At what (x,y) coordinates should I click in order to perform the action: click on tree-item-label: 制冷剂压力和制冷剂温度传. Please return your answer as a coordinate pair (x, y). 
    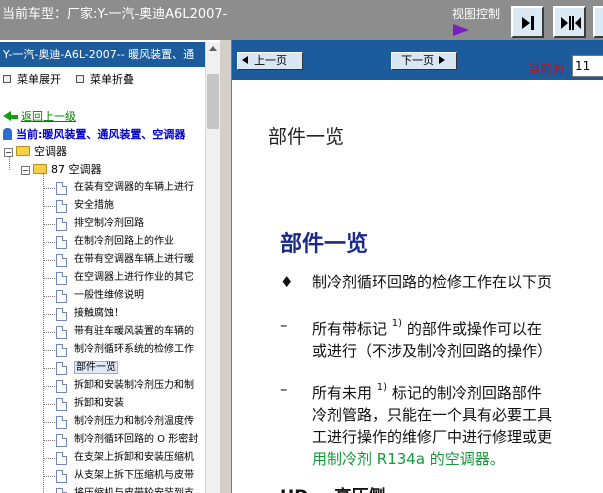
    Looking at the image, I should click on (134, 421).